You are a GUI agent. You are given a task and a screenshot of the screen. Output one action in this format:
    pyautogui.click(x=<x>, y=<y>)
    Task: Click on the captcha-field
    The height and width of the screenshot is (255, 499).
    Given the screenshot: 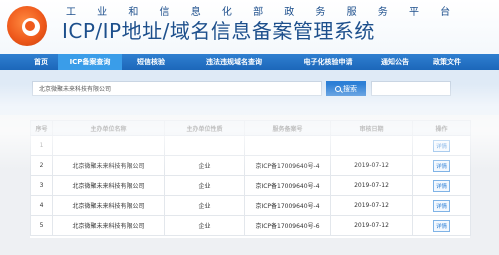 What is the action you would take?
    pyautogui.click(x=411, y=88)
    